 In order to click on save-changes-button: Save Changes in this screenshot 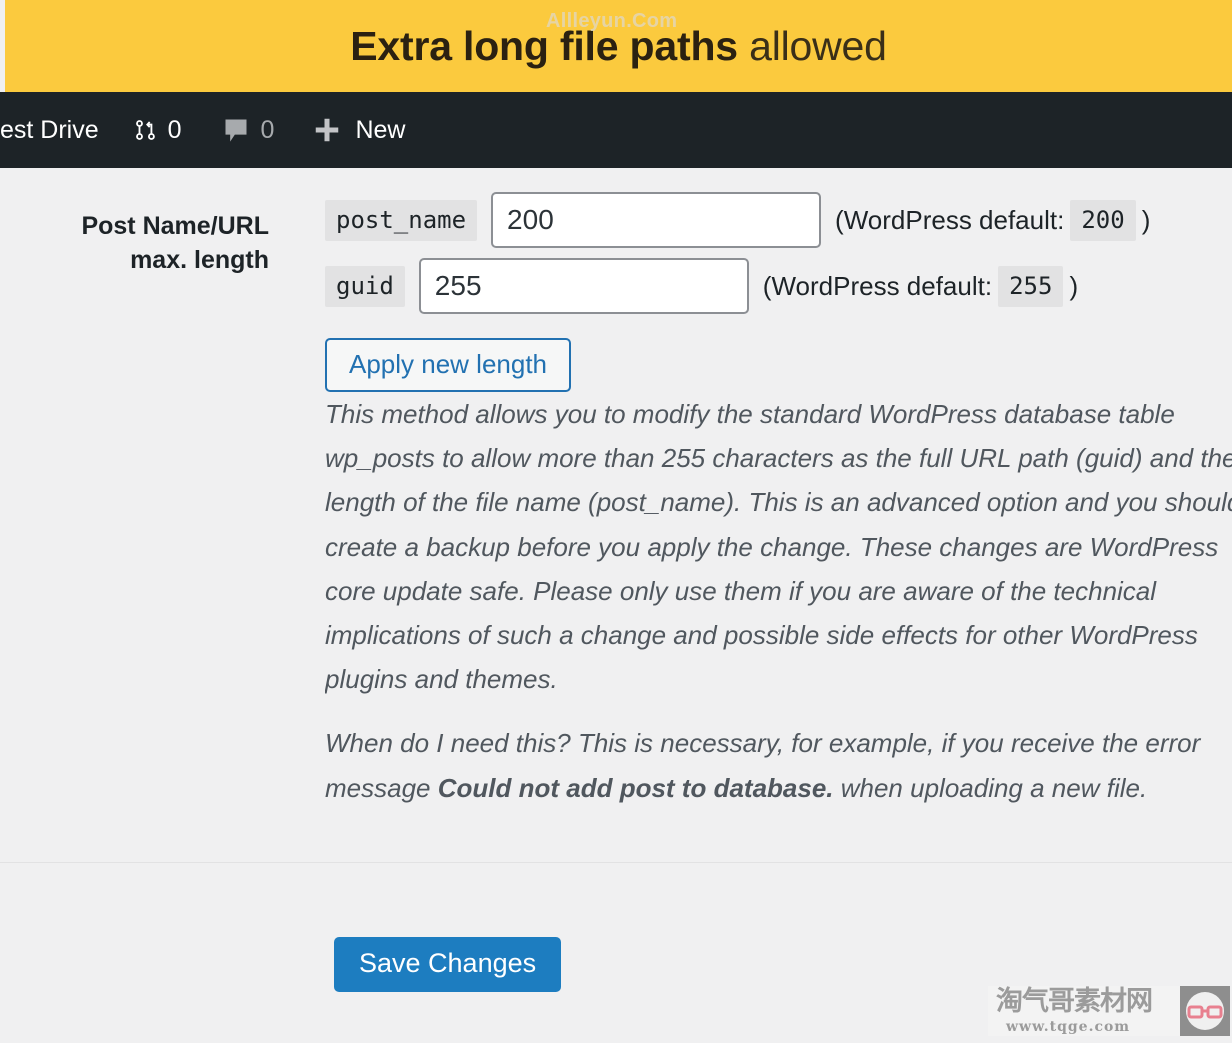, I will do `click(448, 964)`.